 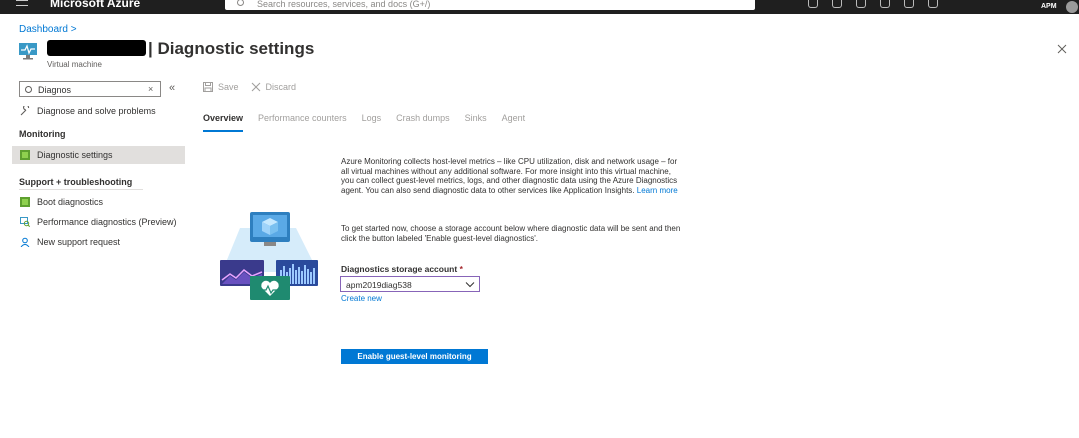 I want to click on sidebar-search-input, so click(x=88, y=89).